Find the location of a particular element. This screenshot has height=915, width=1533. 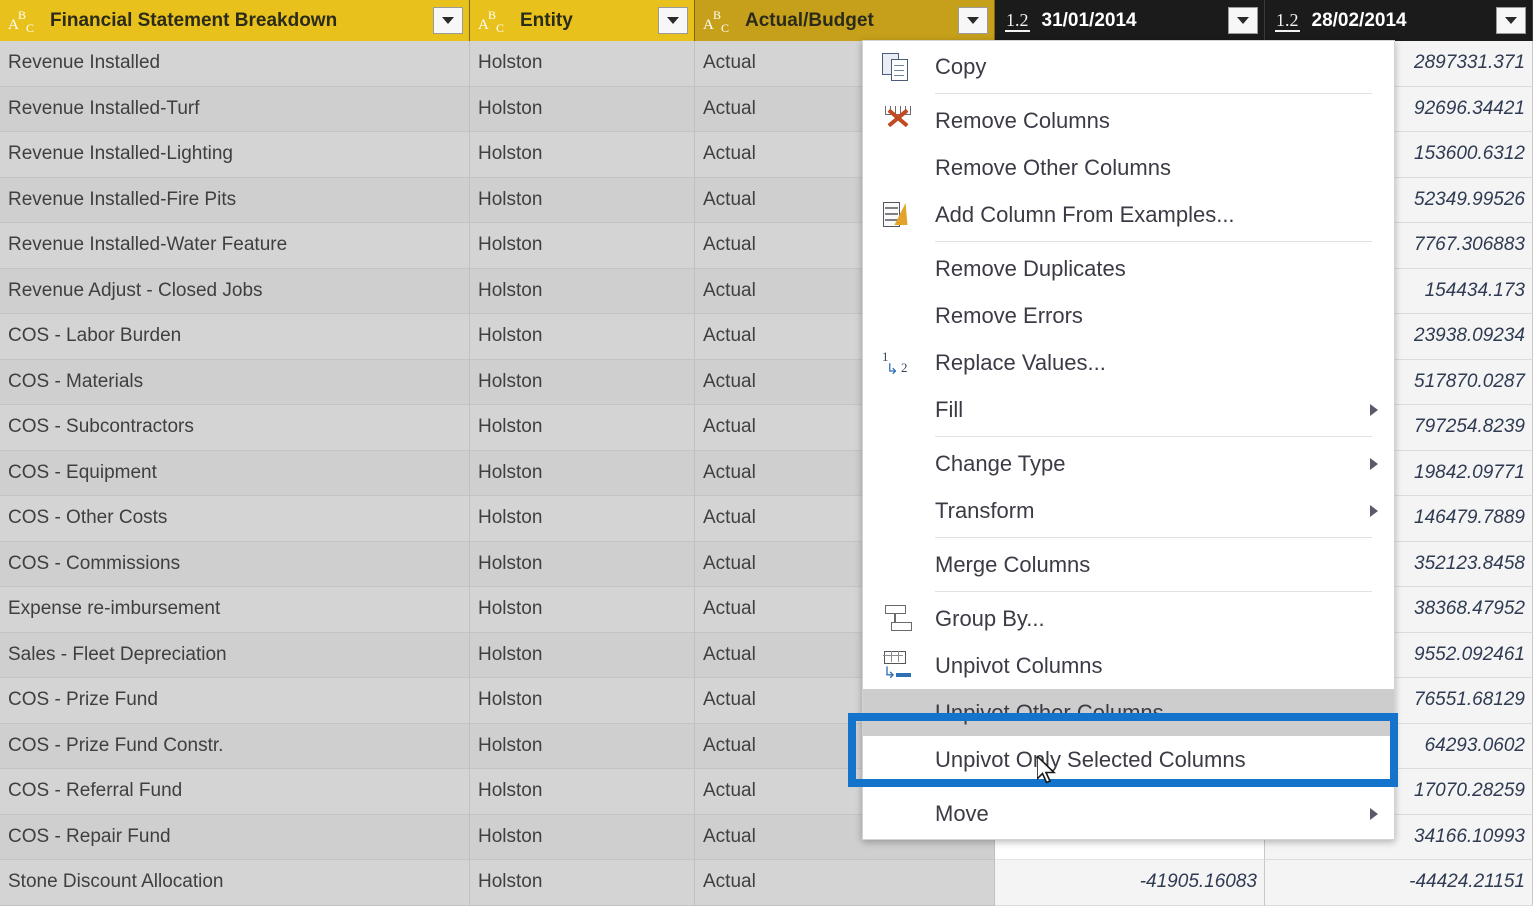

column-header-label: 31/01/2014 is located at coordinates (1089, 20).